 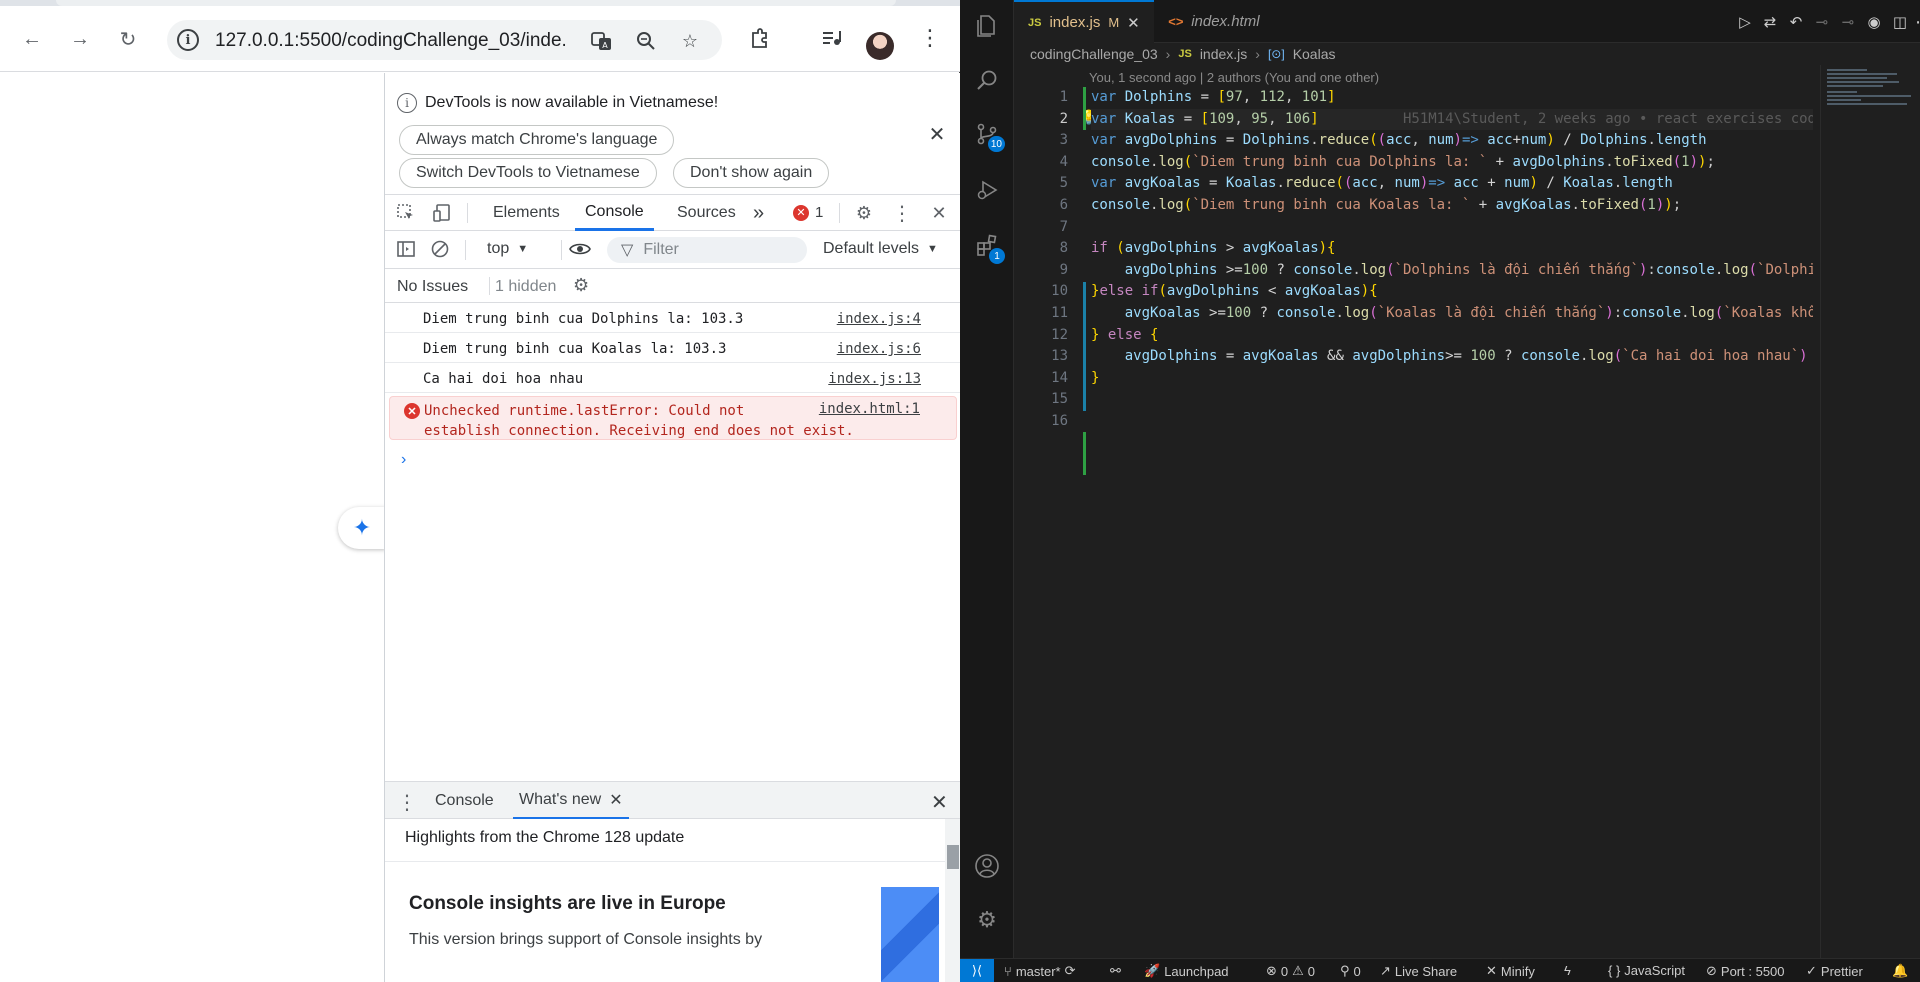 I want to click on next-change-icon: ⊸, so click(x=1848, y=22).